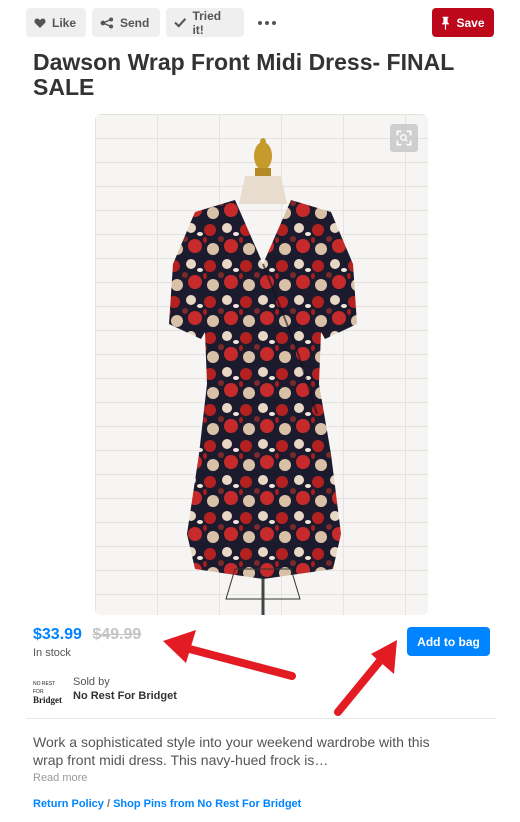  Describe the element at coordinates (404, 138) in the screenshot. I see `zoom-icon` at that location.